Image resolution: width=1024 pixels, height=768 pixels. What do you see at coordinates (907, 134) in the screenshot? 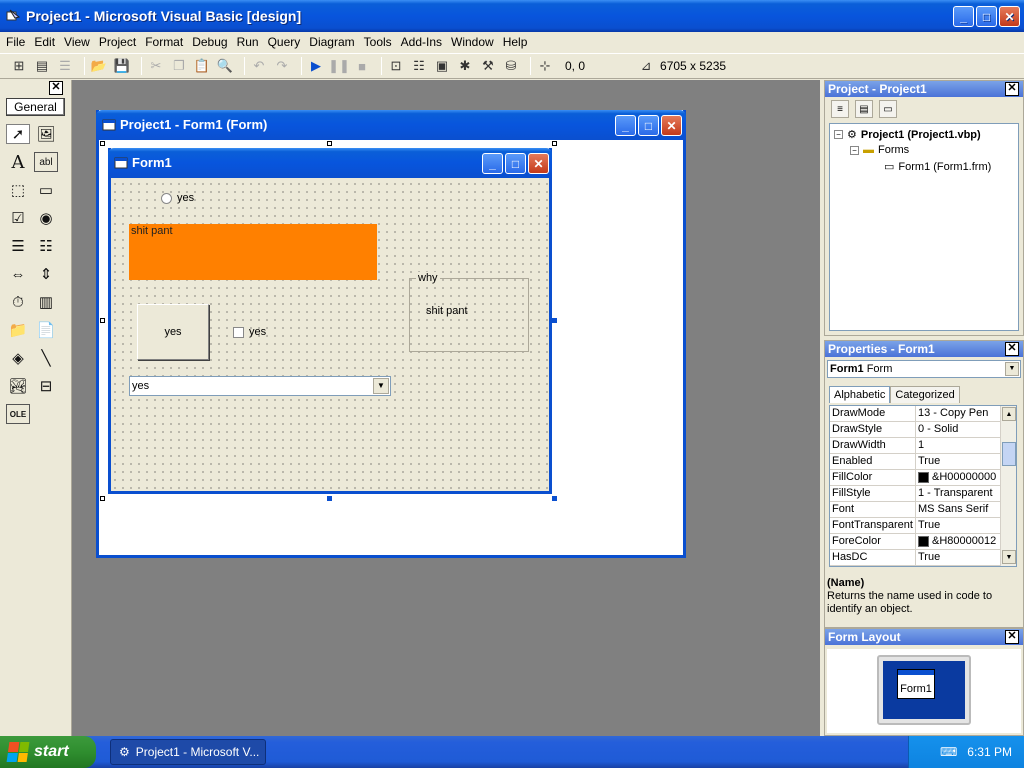
I see `tree-project-node: − ⚙ Project1 (Project1.vbp)` at bounding box center [907, 134].